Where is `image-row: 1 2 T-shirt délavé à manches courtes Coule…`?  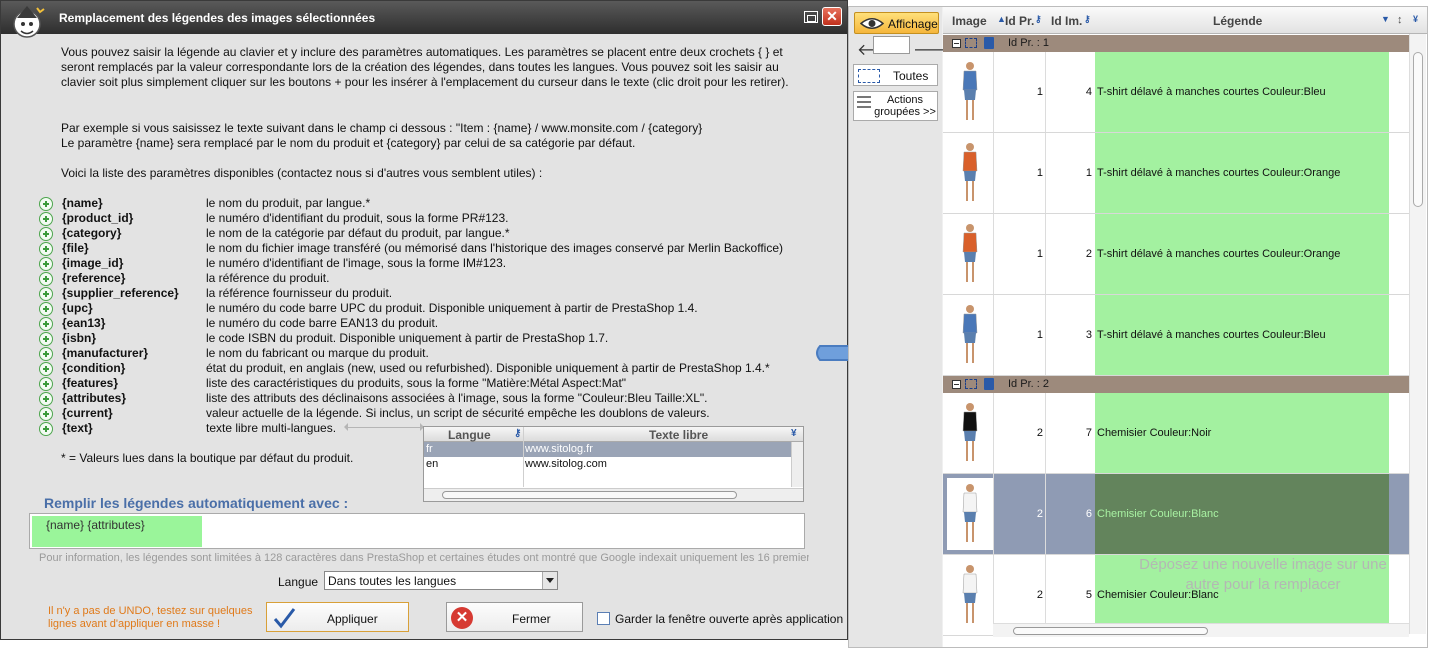
image-row: 1 2 T-shirt délavé à manches courtes Coule… is located at coordinates (1176, 254).